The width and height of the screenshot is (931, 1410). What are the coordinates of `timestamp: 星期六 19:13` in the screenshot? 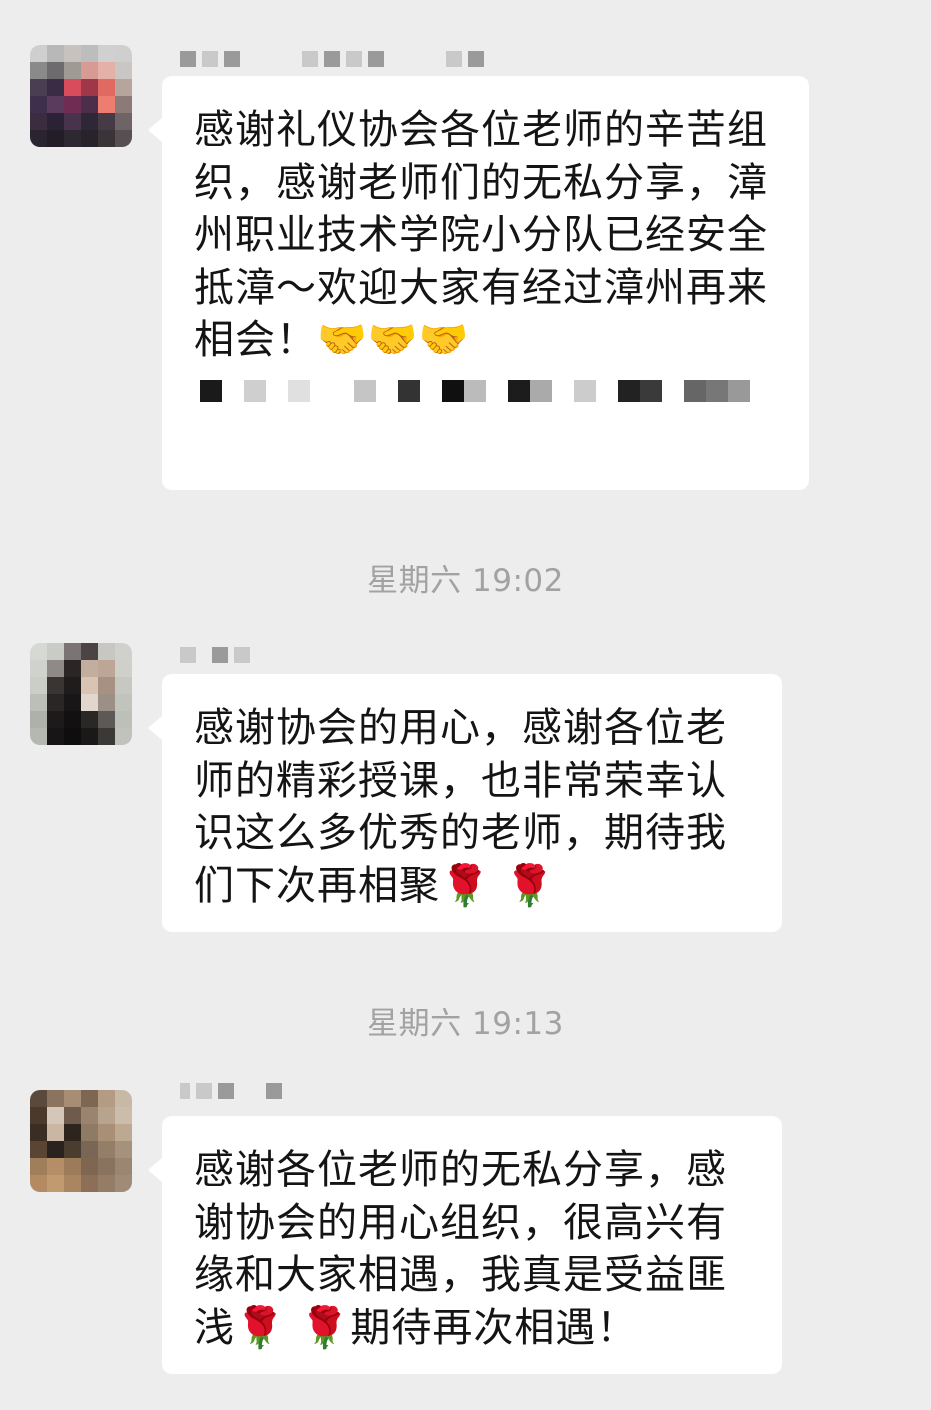 It's located at (465, 1024).